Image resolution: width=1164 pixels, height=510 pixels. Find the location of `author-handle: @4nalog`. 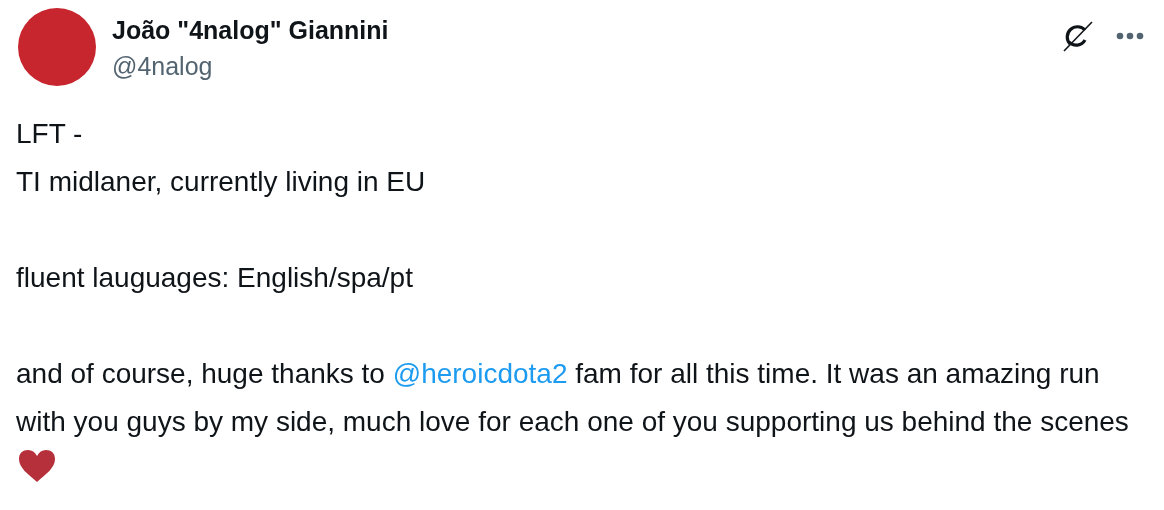

author-handle: @4nalog is located at coordinates (250, 66).